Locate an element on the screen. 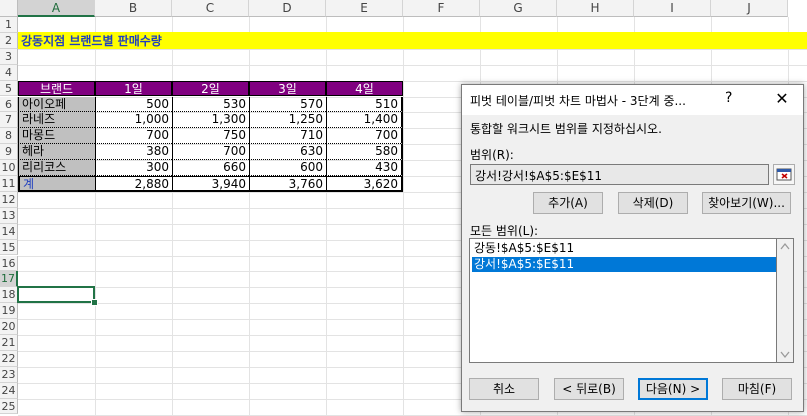 The width and height of the screenshot is (807, 416). range-input: 강서!강서!$A$5:$E$11 is located at coordinates (619, 174).